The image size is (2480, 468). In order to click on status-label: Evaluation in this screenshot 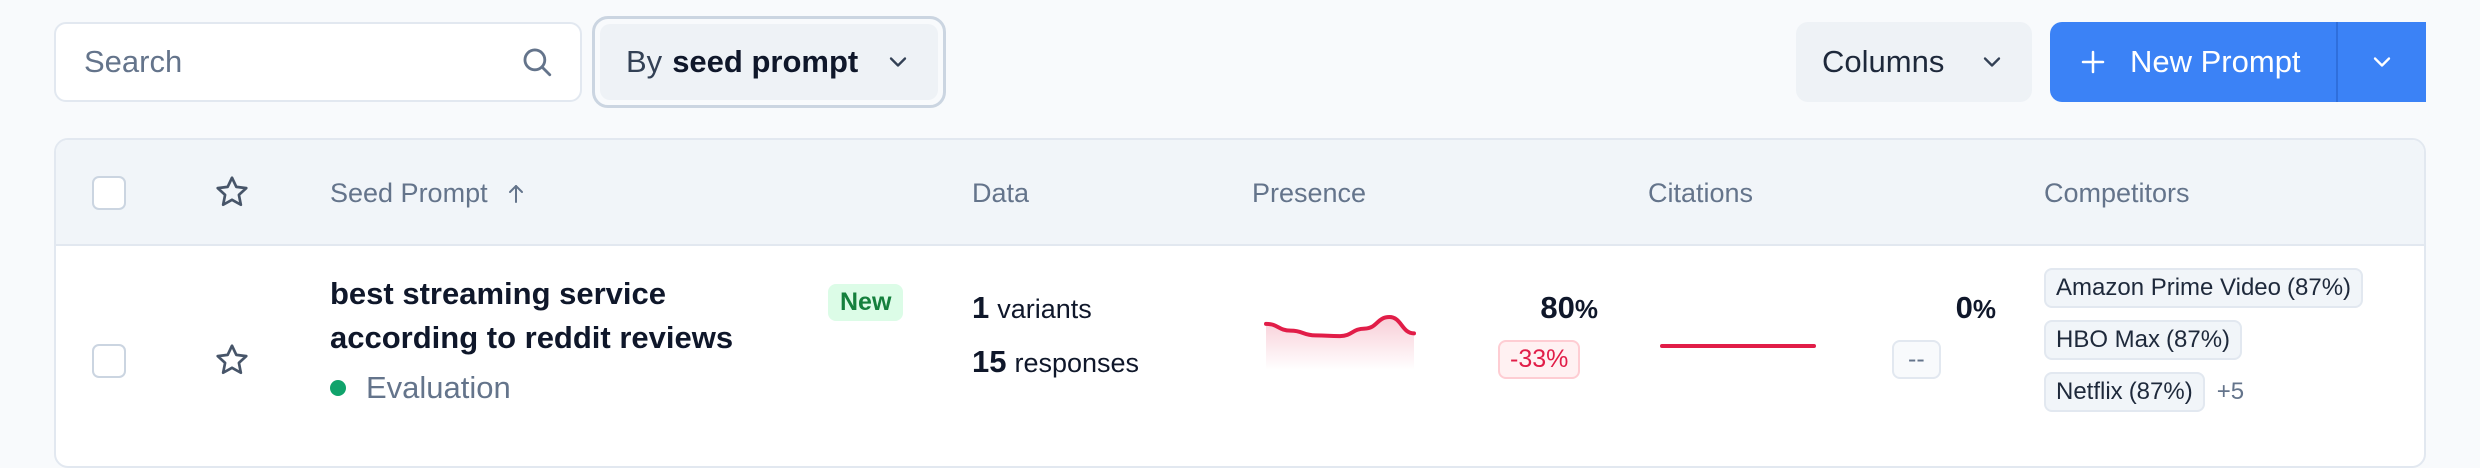, I will do `click(438, 387)`.